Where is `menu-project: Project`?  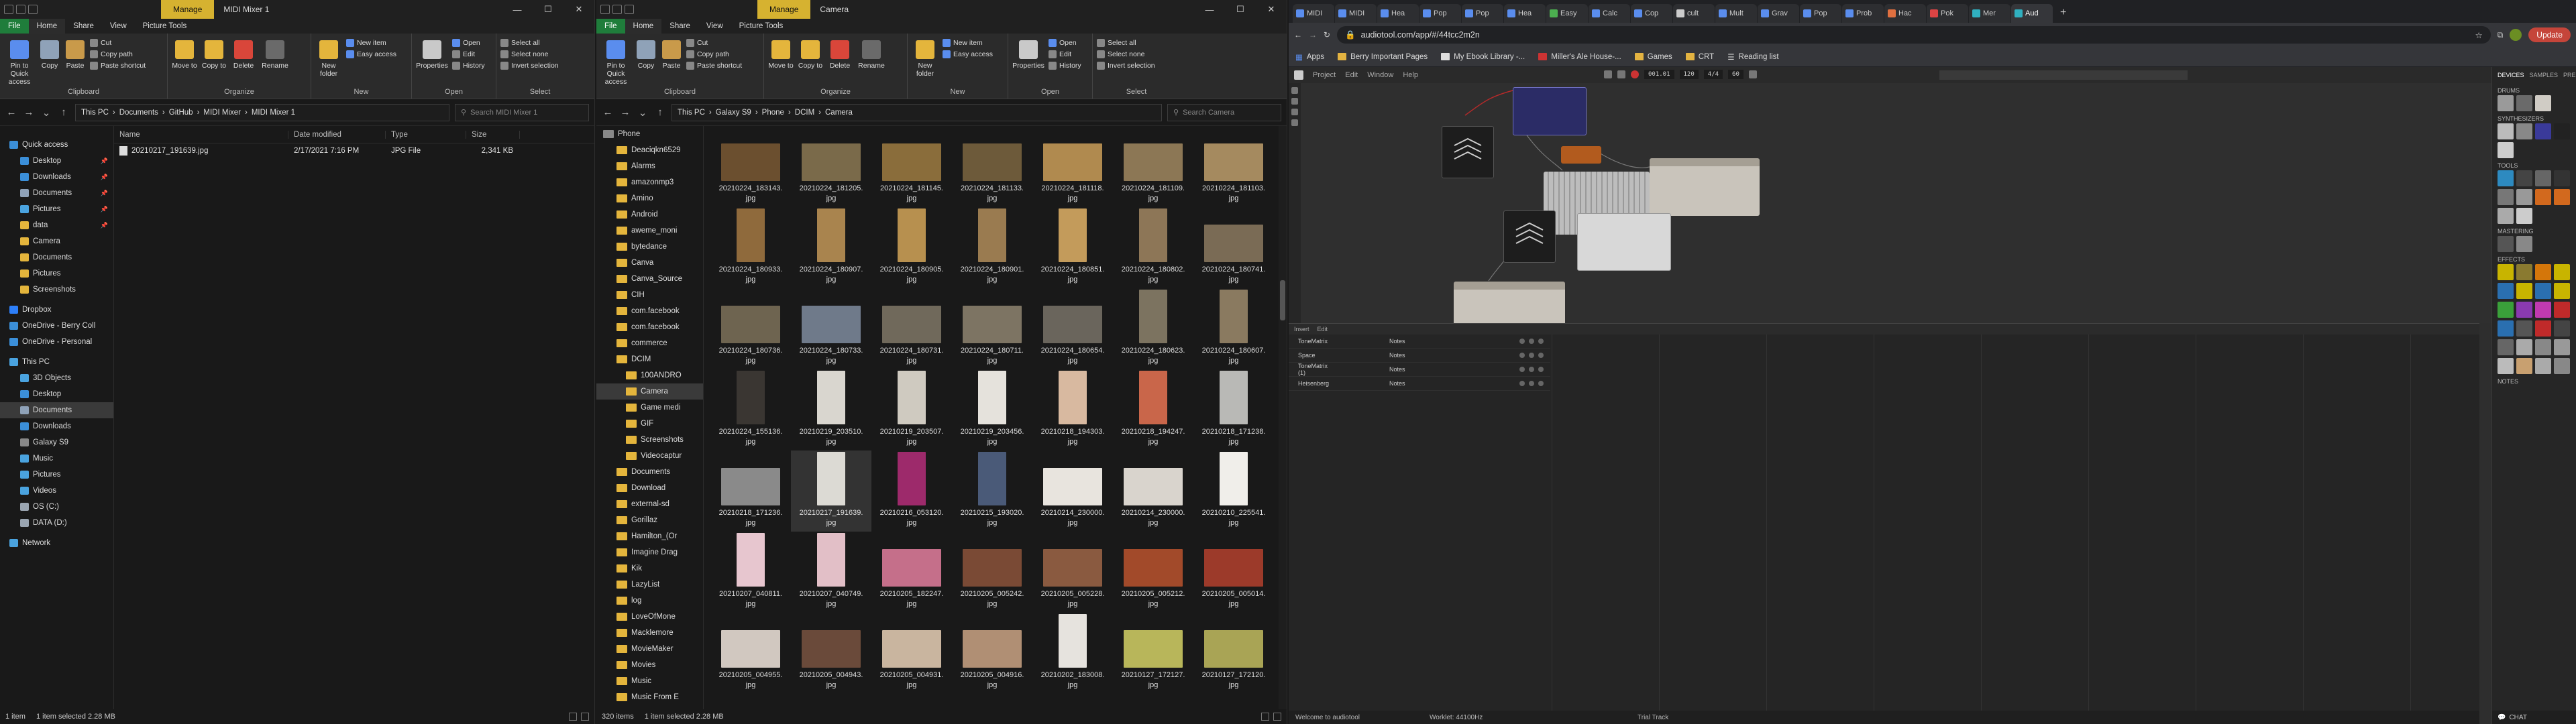 menu-project: Project is located at coordinates (1324, 75).